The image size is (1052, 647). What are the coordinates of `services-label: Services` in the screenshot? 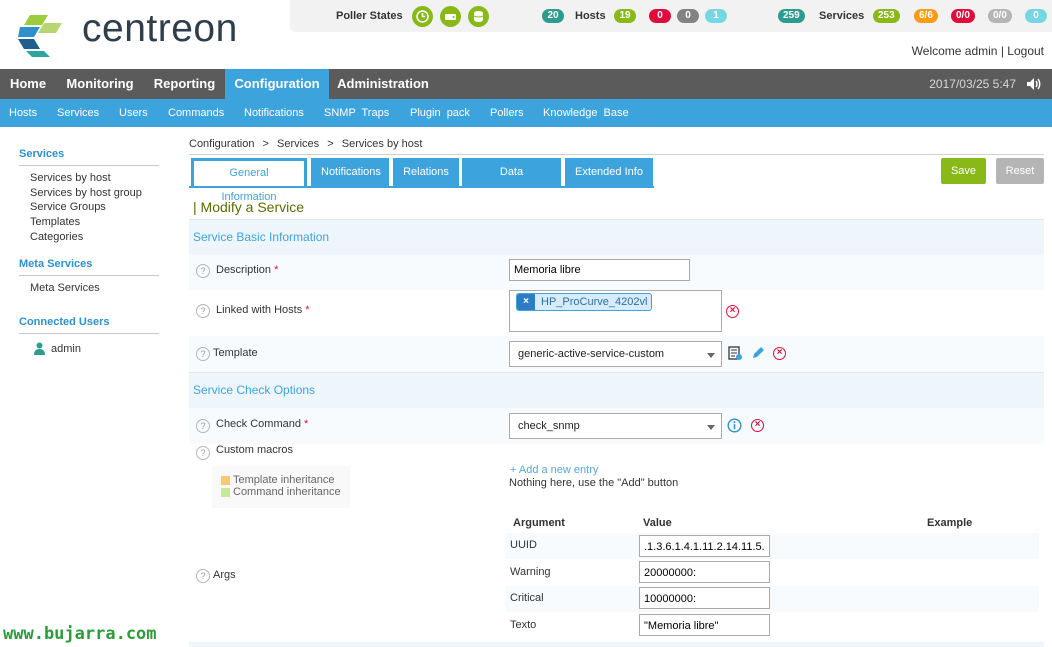 It's located at (842, 16).